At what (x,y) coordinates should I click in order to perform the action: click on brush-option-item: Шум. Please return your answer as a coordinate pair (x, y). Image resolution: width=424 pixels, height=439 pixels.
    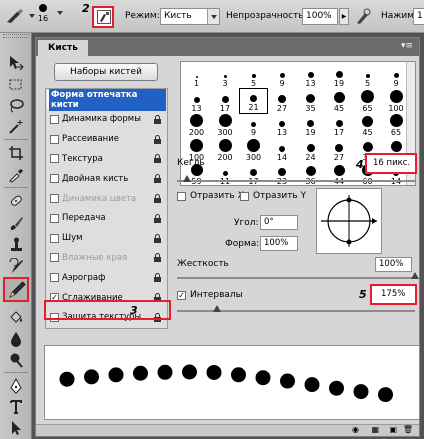
    Looking at the image, I should click on (106, 238).